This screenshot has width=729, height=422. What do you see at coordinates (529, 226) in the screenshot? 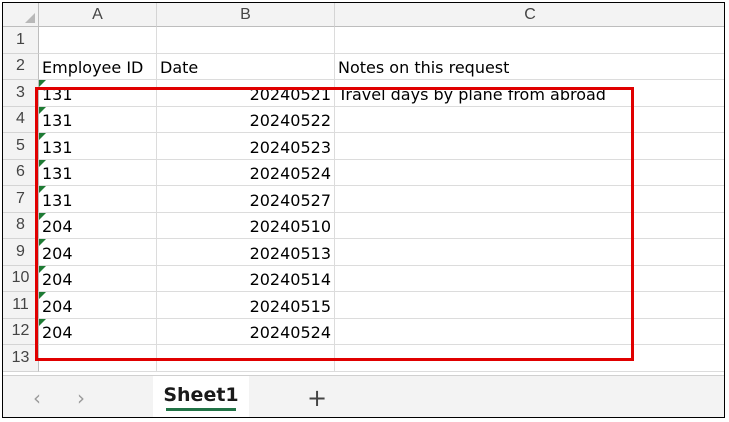
I see `cell-c8` at bounding box center [529, 226].